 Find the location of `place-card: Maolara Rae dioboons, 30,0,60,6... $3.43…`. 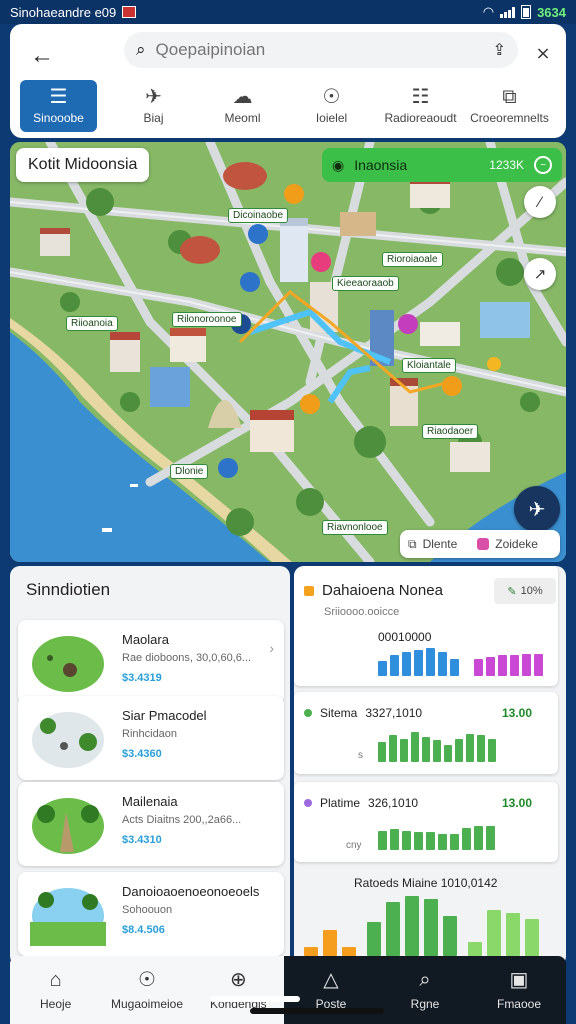

place-card: Maolara Rae dioboons, 30,0,60,6... $3.43… is located at coordinates (151, 662).